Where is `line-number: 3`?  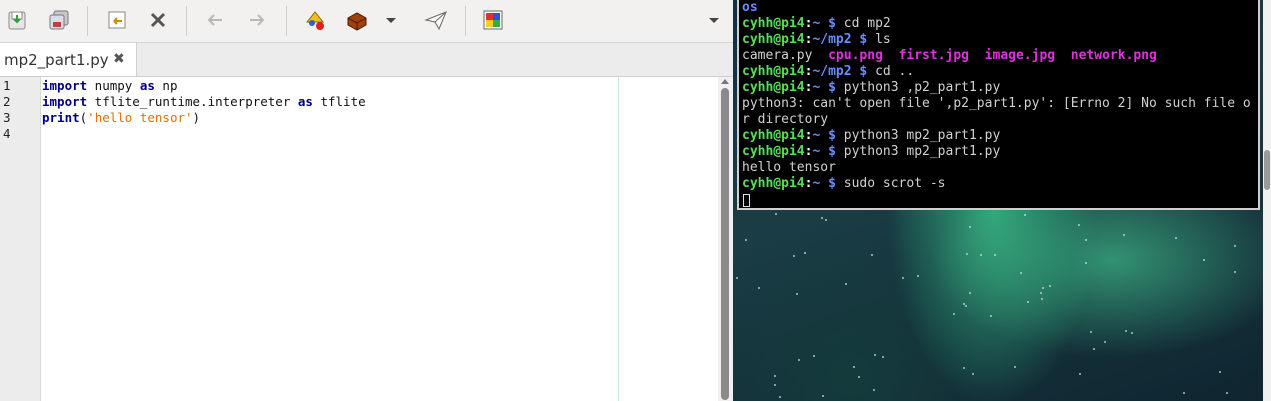 line-number: 3 is located at coordinates (7, 117).